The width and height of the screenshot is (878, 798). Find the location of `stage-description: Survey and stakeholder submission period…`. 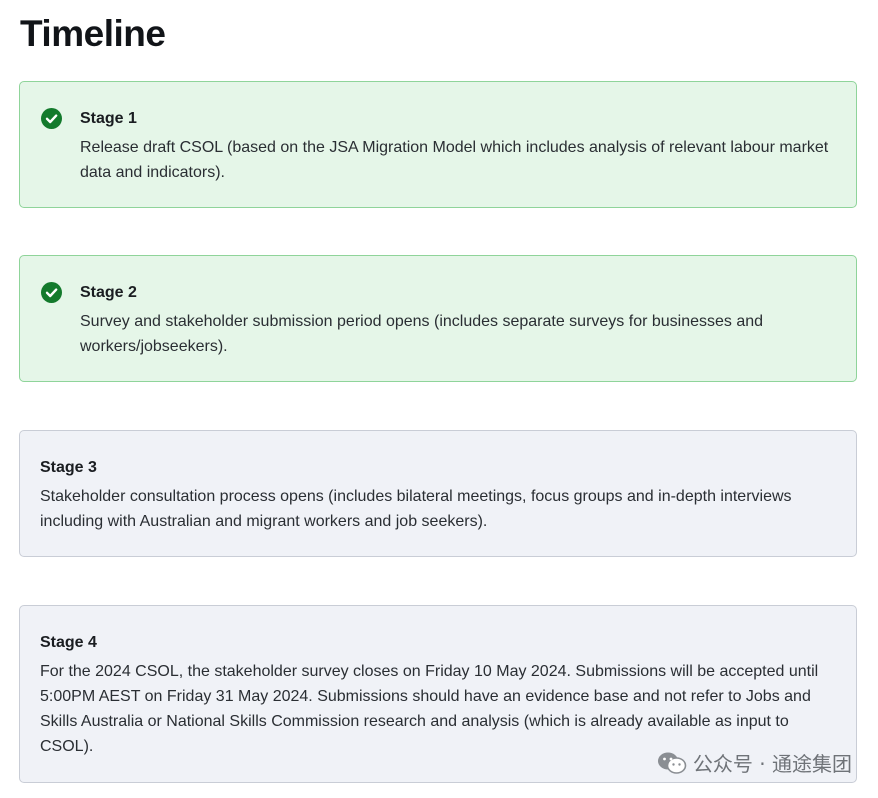

stage-description: Survey and stakeholder submission period… is located at coordinates (422, 334).